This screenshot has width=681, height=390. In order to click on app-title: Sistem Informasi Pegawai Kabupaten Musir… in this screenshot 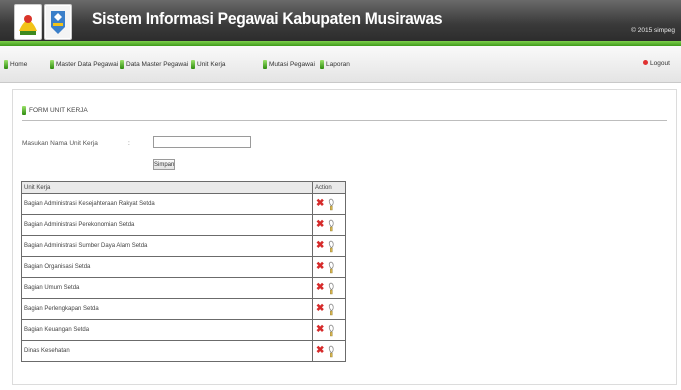, I will do `click(267, 18)`.